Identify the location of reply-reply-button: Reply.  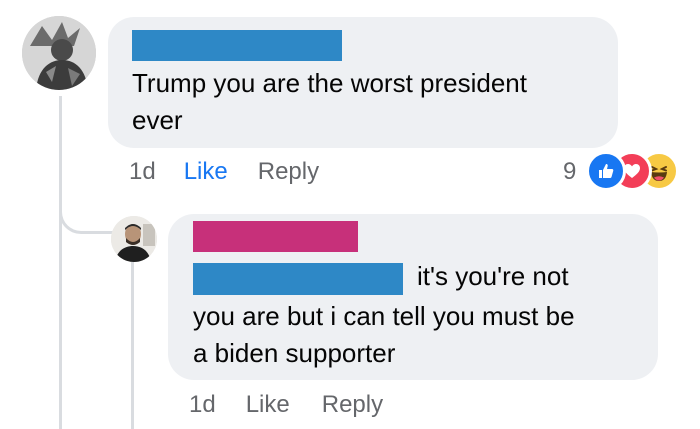
(352, 405).